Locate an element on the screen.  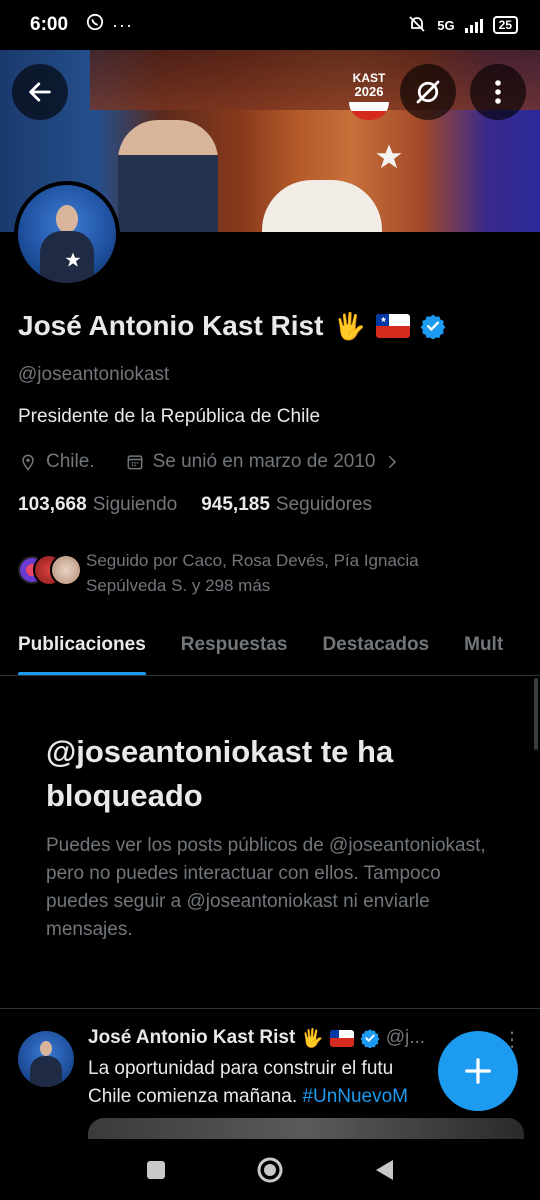
home-button is located at coordinates (270, 1170).